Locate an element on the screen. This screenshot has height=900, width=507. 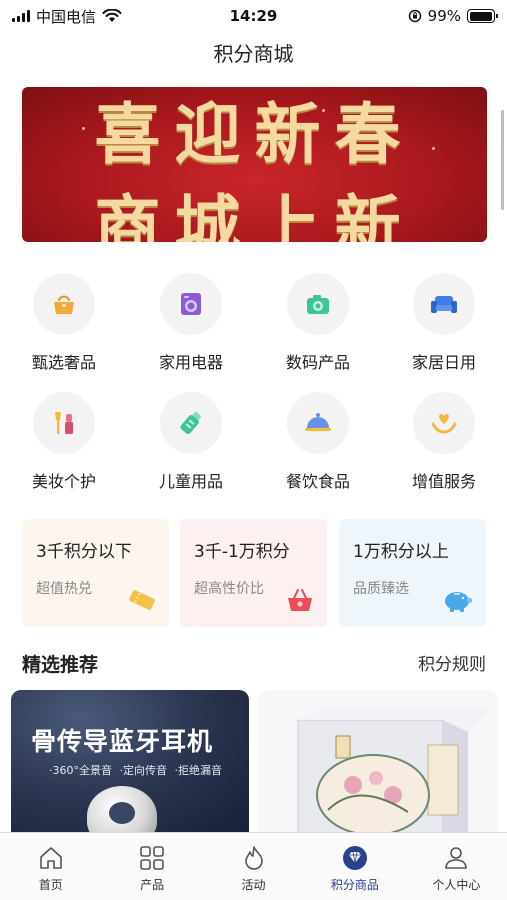
section-title: 精选推荐 is located at coordinates (60, 665).